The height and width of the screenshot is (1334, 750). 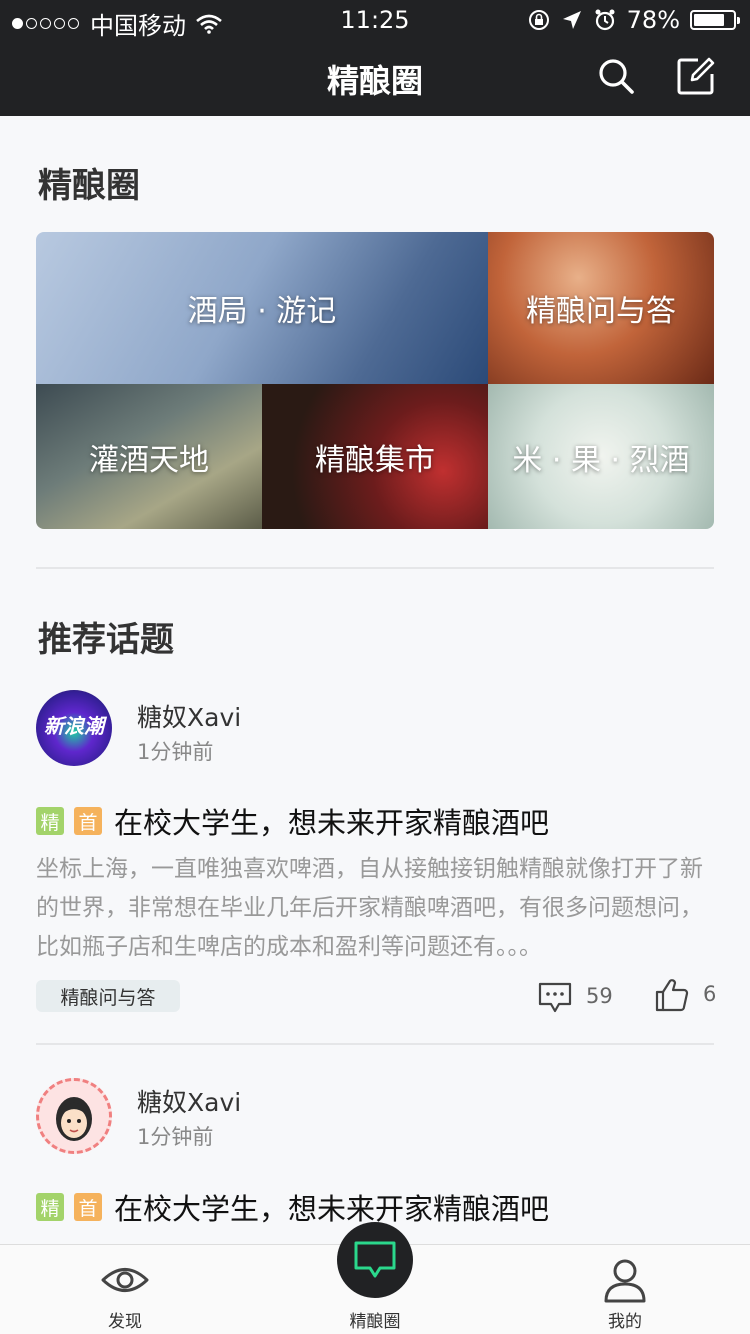 I want to click on alarm-icon, so click(x=605, y=20).